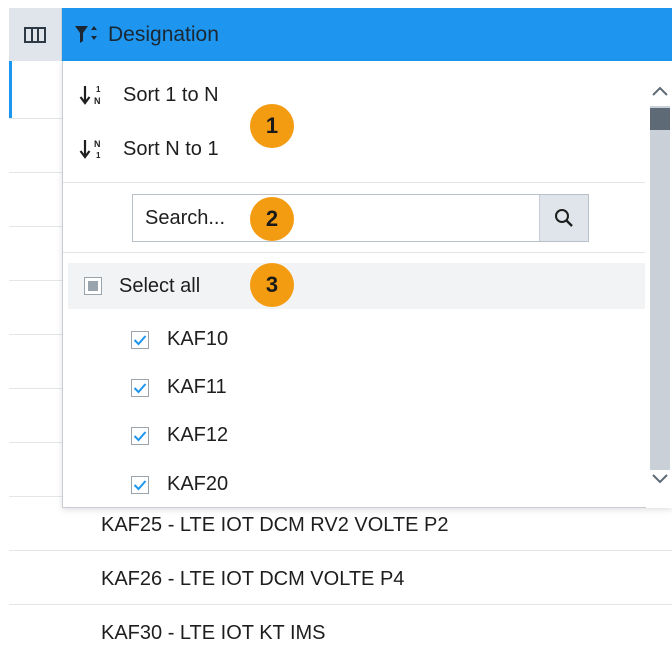  What do you see at coordinates (198, 339) in the screenshot?
I see `option-label: KAF10` at bounding box center [198, 339].